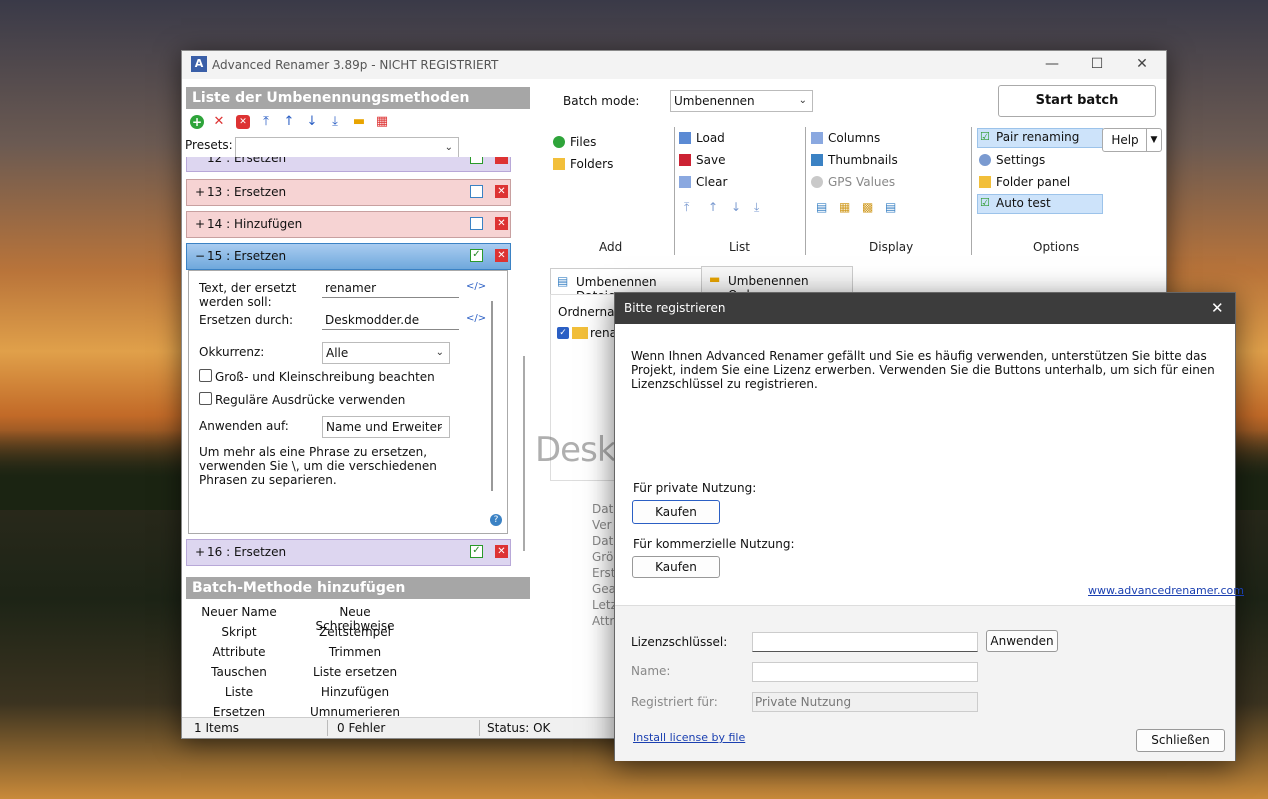 The height and width of the screenshot is (799, 1268). What do you see at coordinates (1052, 64) in the screenshot?
I see `minimize-icon: —` at bounding box center [1052, 64].